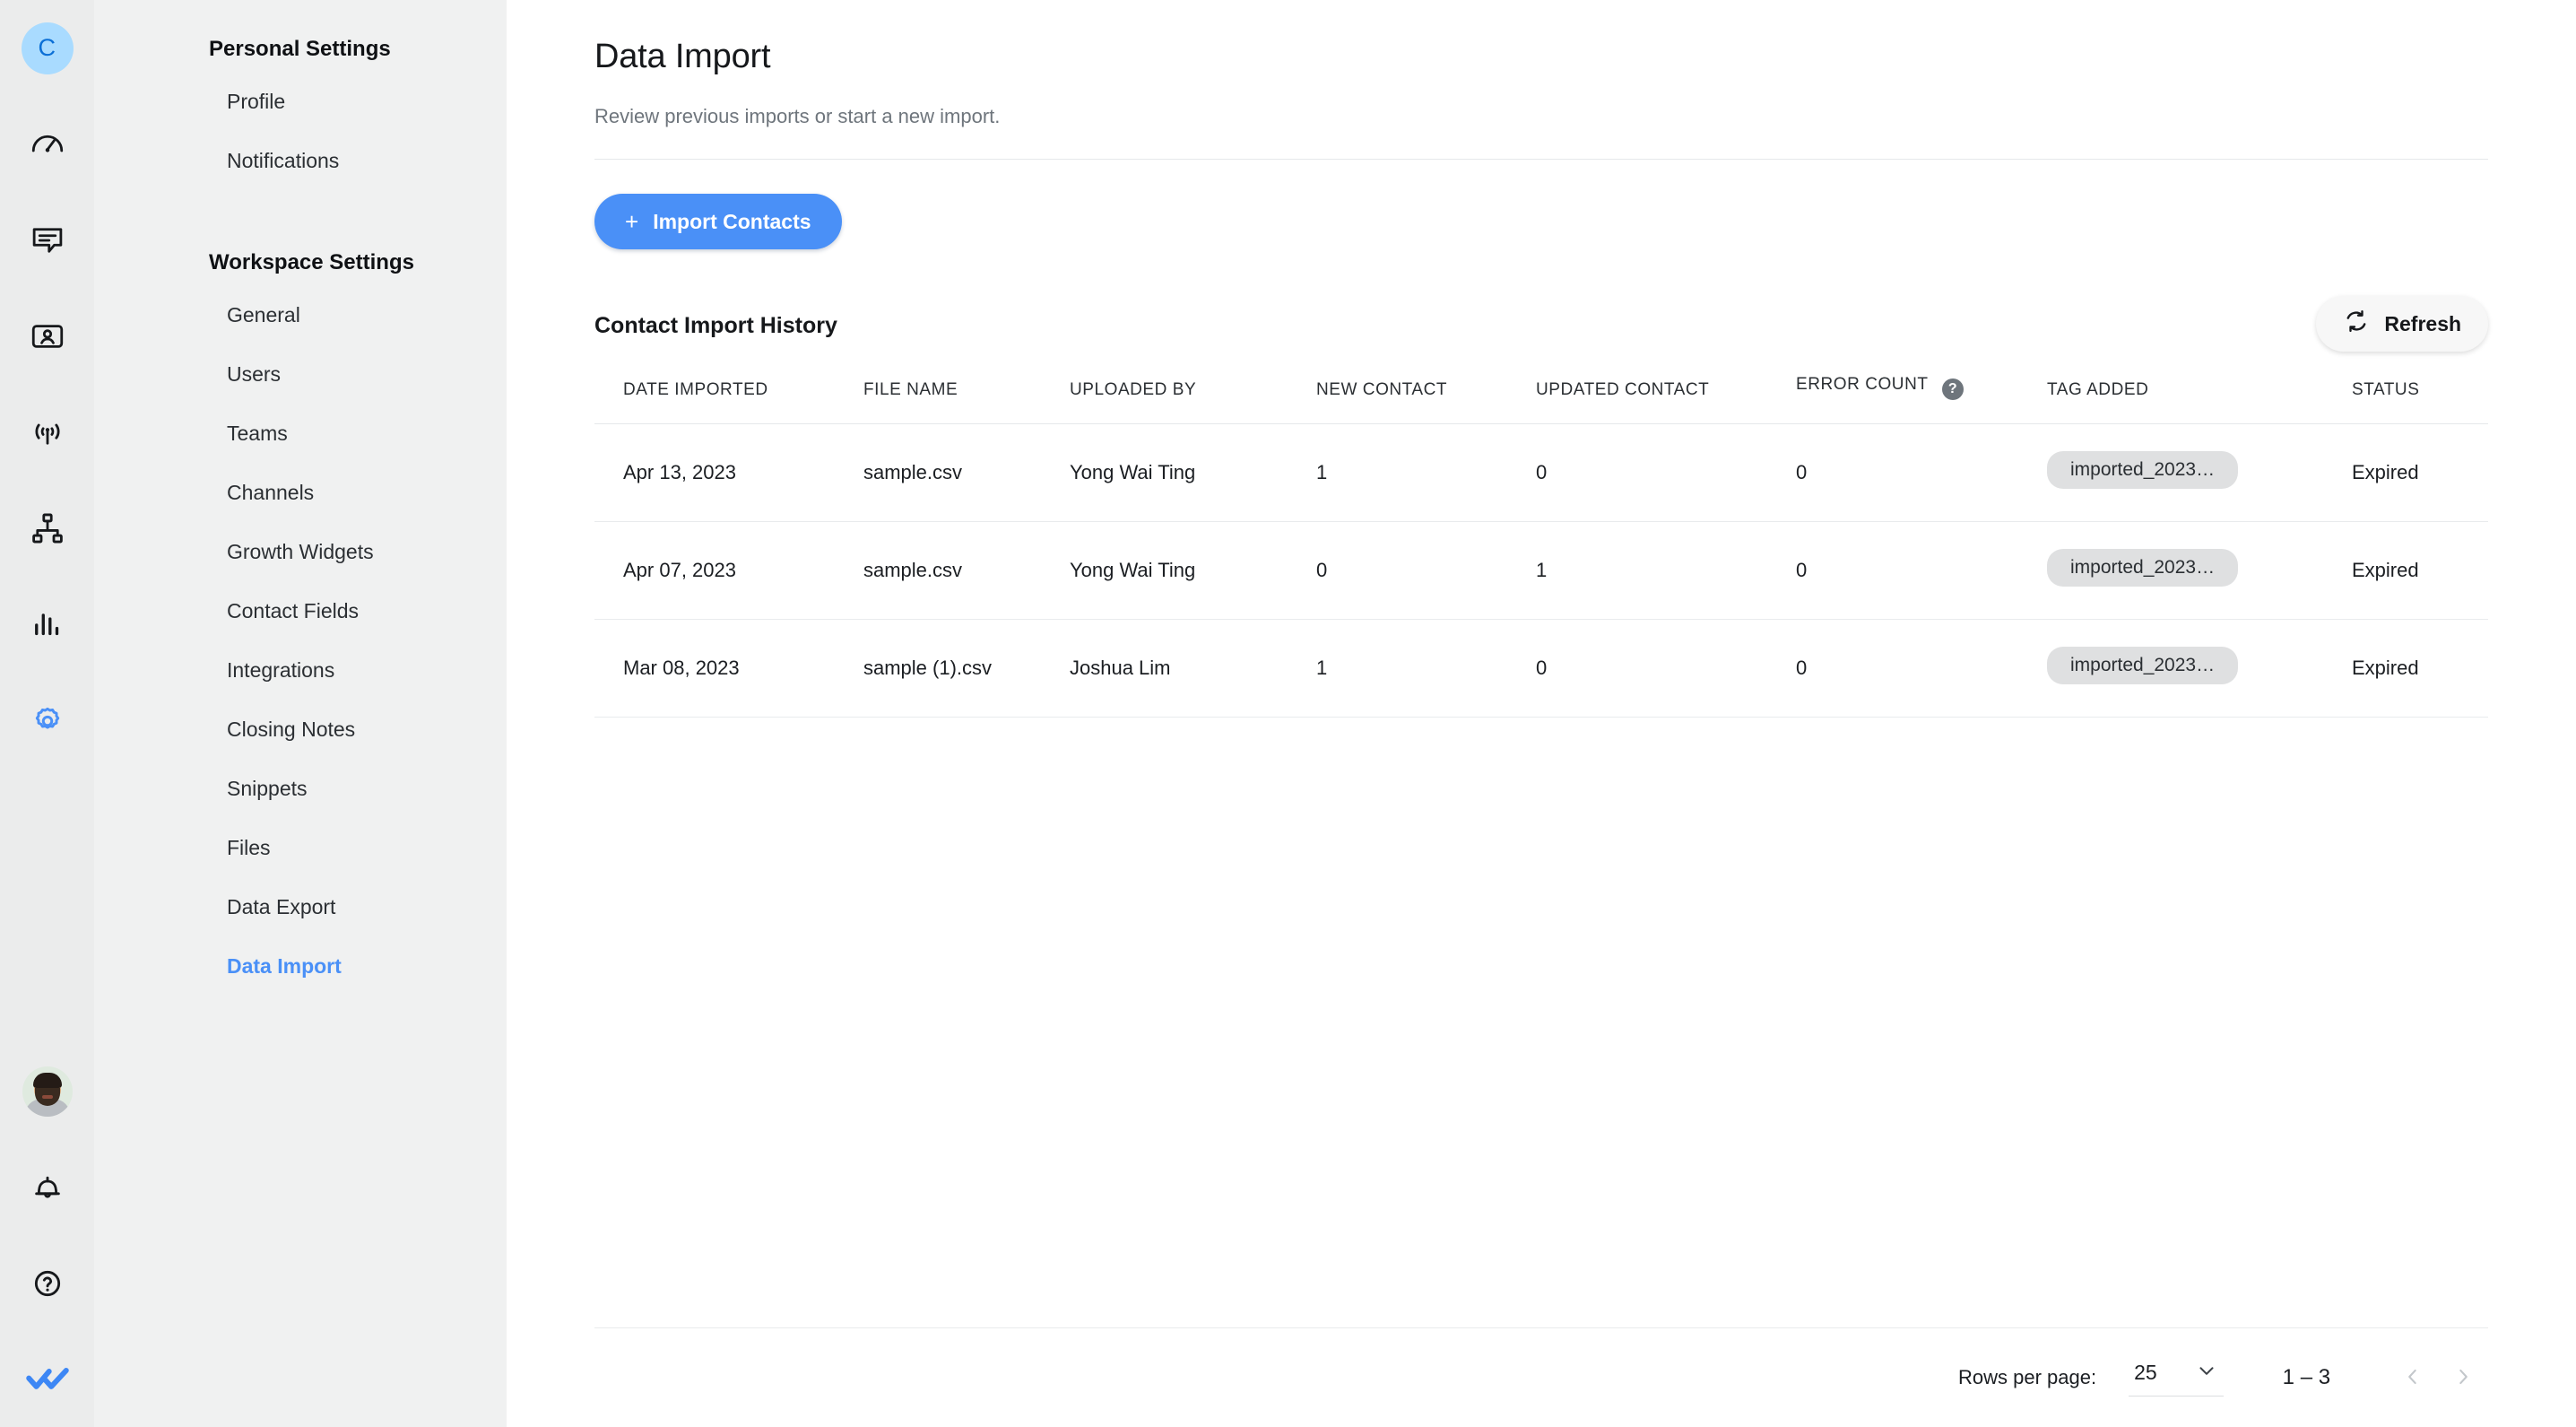  I want to click on broadcast-icon, so click(47, 432).